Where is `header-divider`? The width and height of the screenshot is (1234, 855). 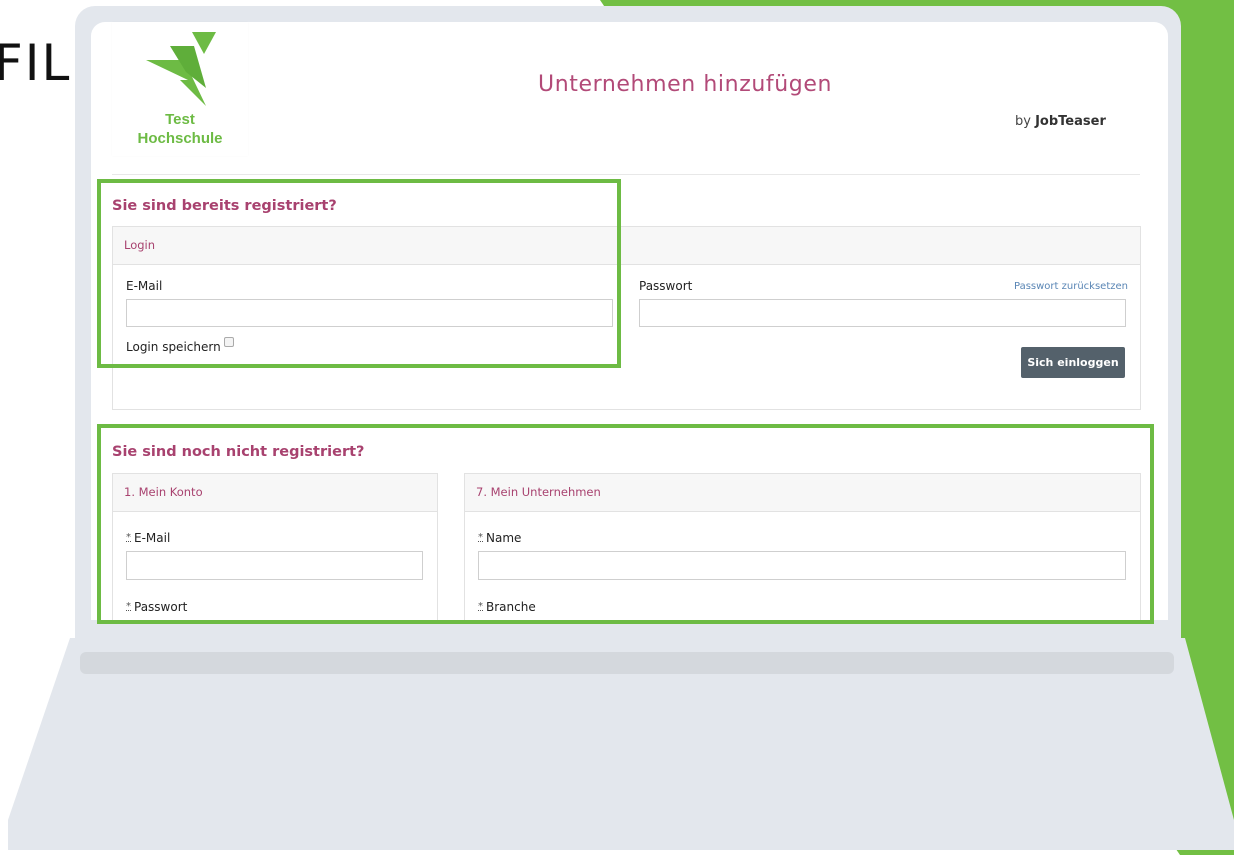 header-divider is located at coordinates (626, 174).